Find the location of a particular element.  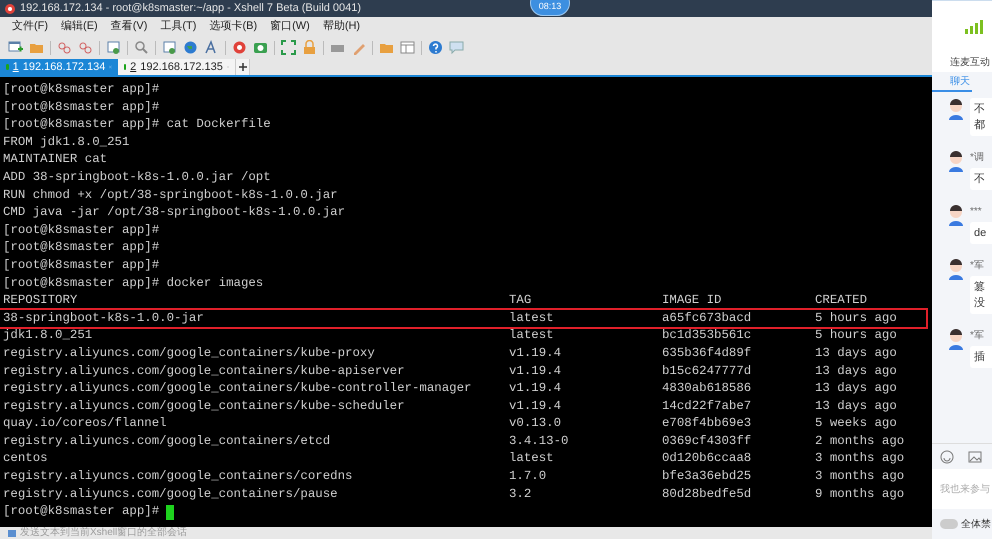

table-cell-text: 14cd22f7abe7 is located at coordinates (707, 406).